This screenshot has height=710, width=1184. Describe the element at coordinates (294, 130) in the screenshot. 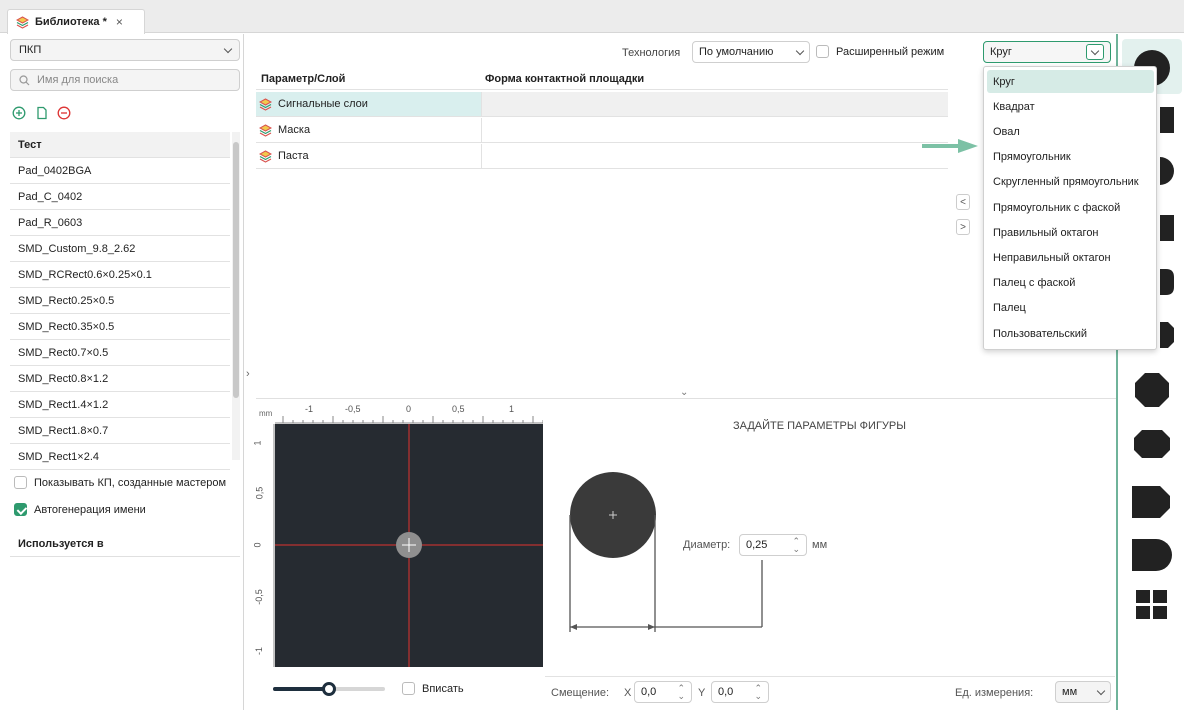

I see `layer-name: Маска` at that location.